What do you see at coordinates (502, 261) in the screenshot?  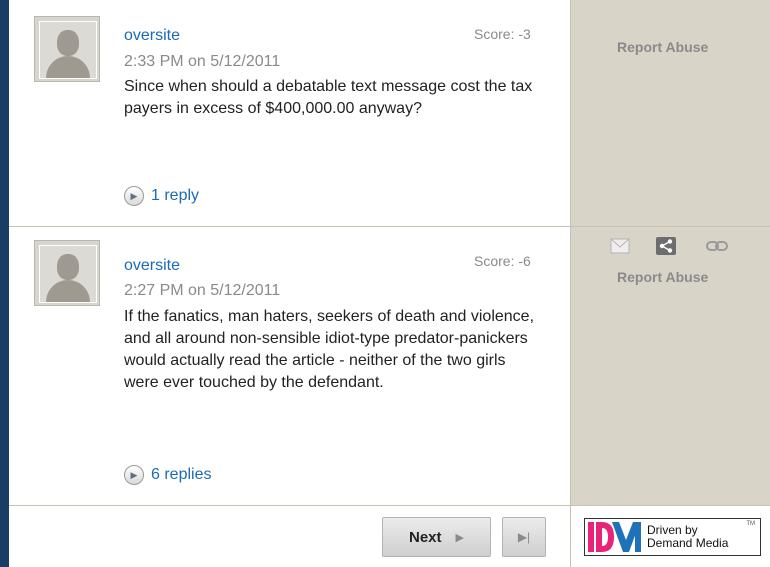 I see `comment-score: Score: -6` at bounding box center [502, 261].